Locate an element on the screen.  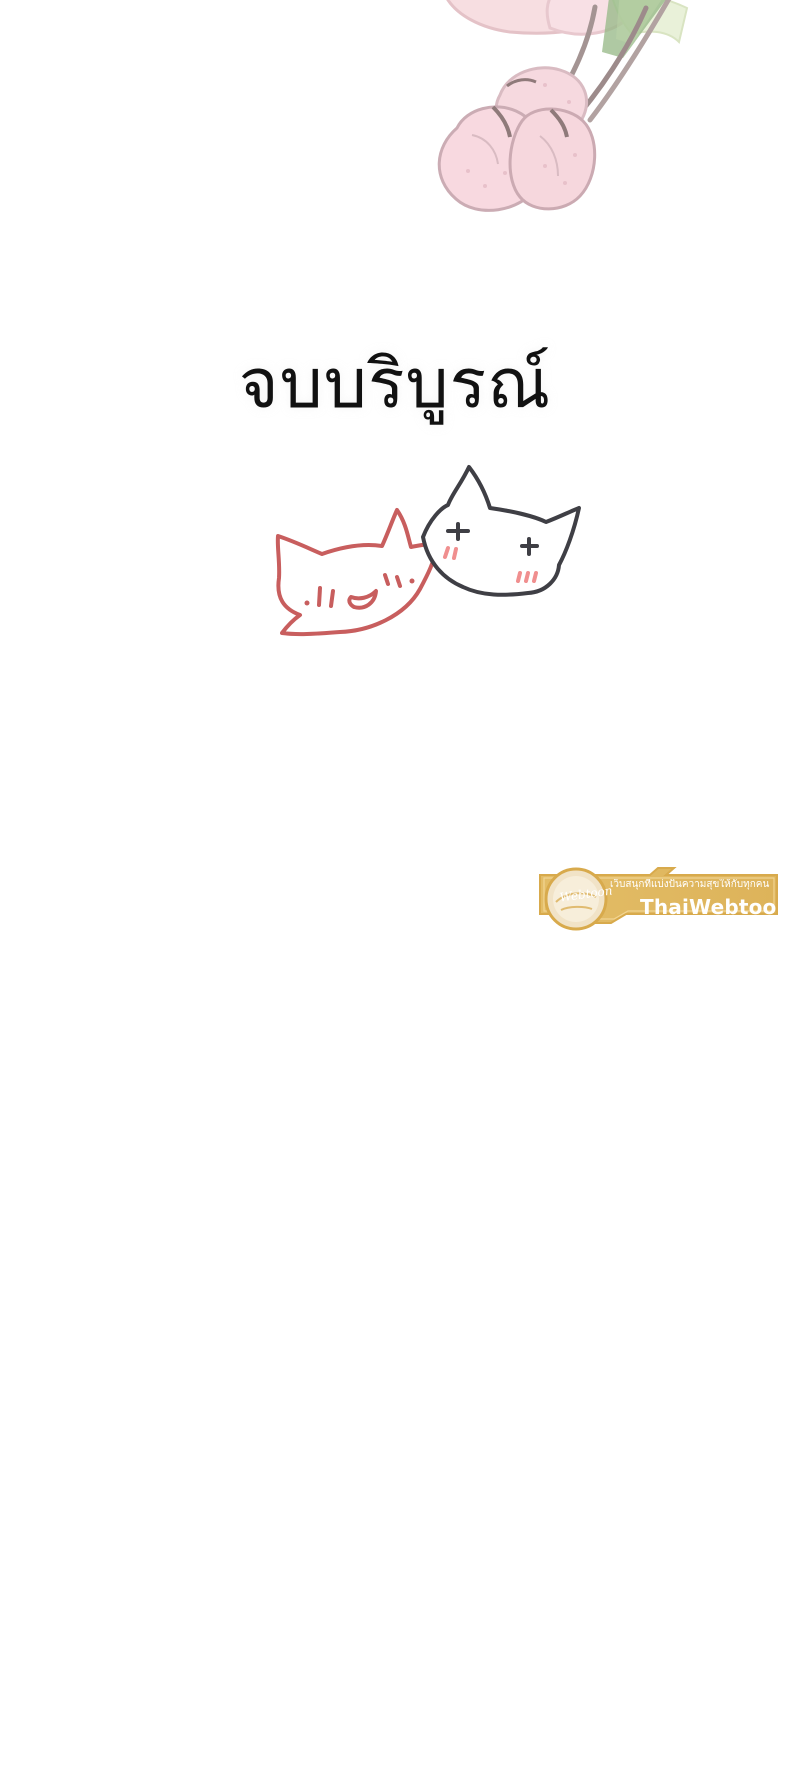
ending-title: จบบริบูรณ์ is located at coordinates (395, 384).